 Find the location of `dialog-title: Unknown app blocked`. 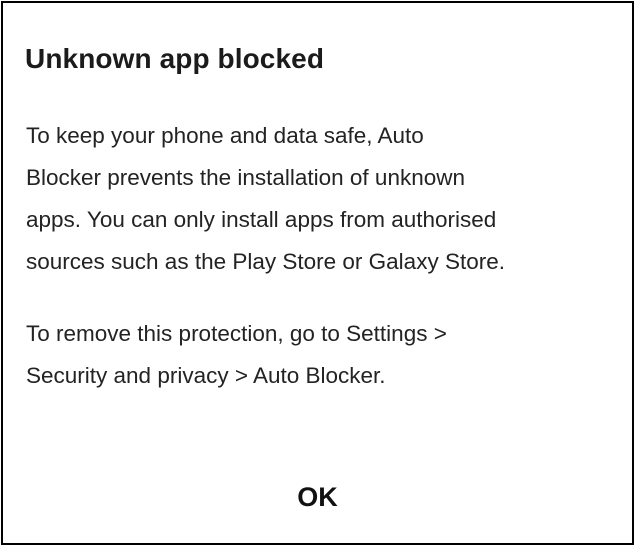

dialog-title: Unknown app blocked is located at coordinates (175, 58).